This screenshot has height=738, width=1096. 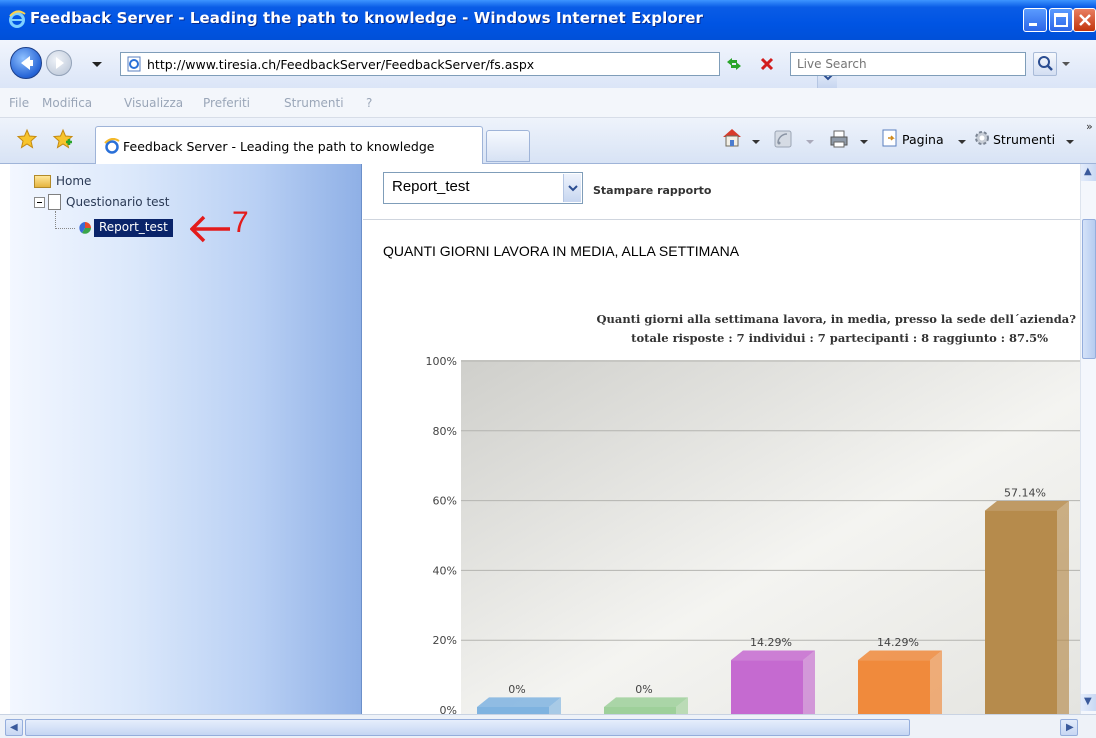 I want to click on favorites-star-icon, so click(x=27, y=139).